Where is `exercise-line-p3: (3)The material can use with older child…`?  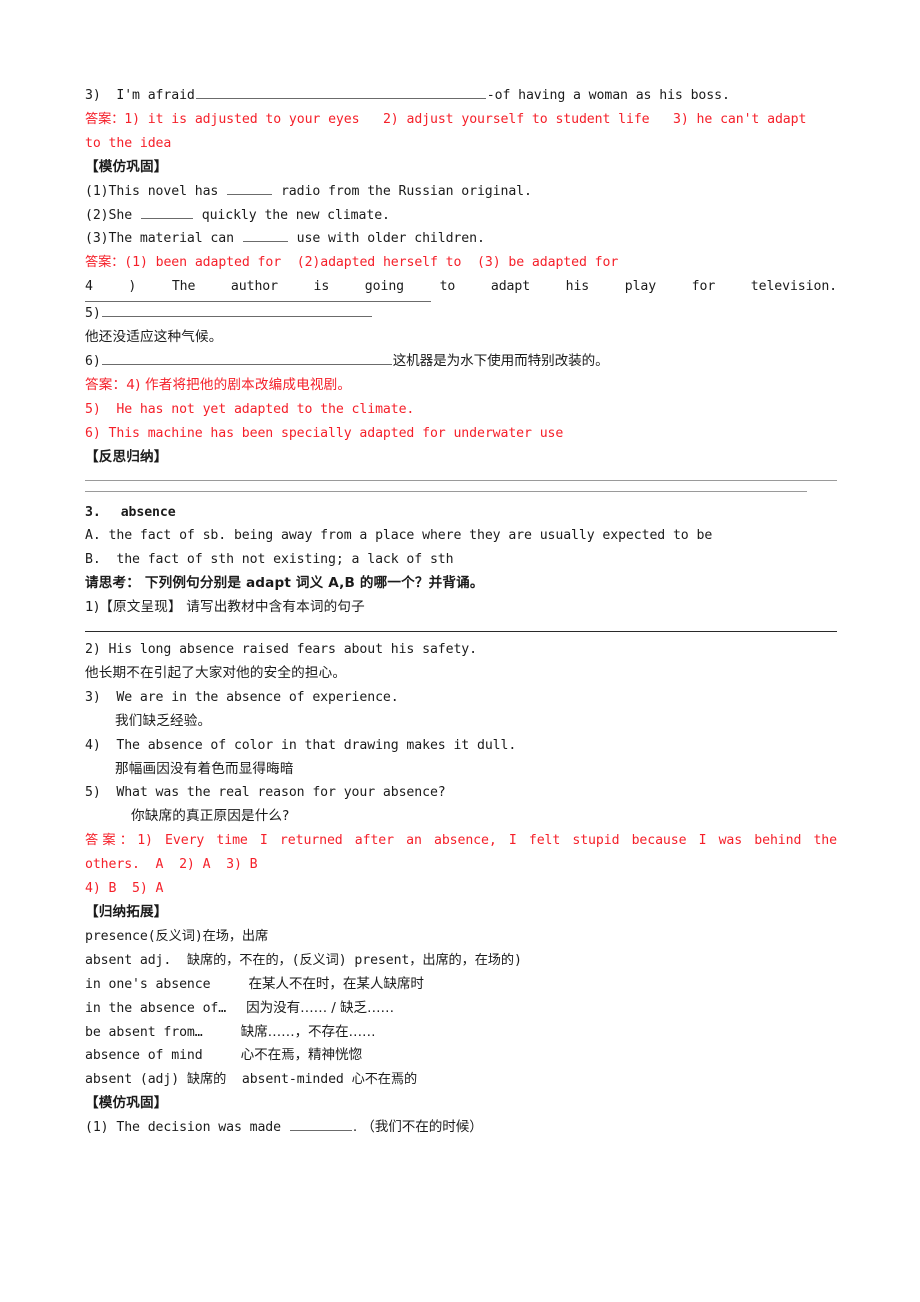 exercise-line-p3: (3)The material can use with older child… is located at coordinates (461, 239).